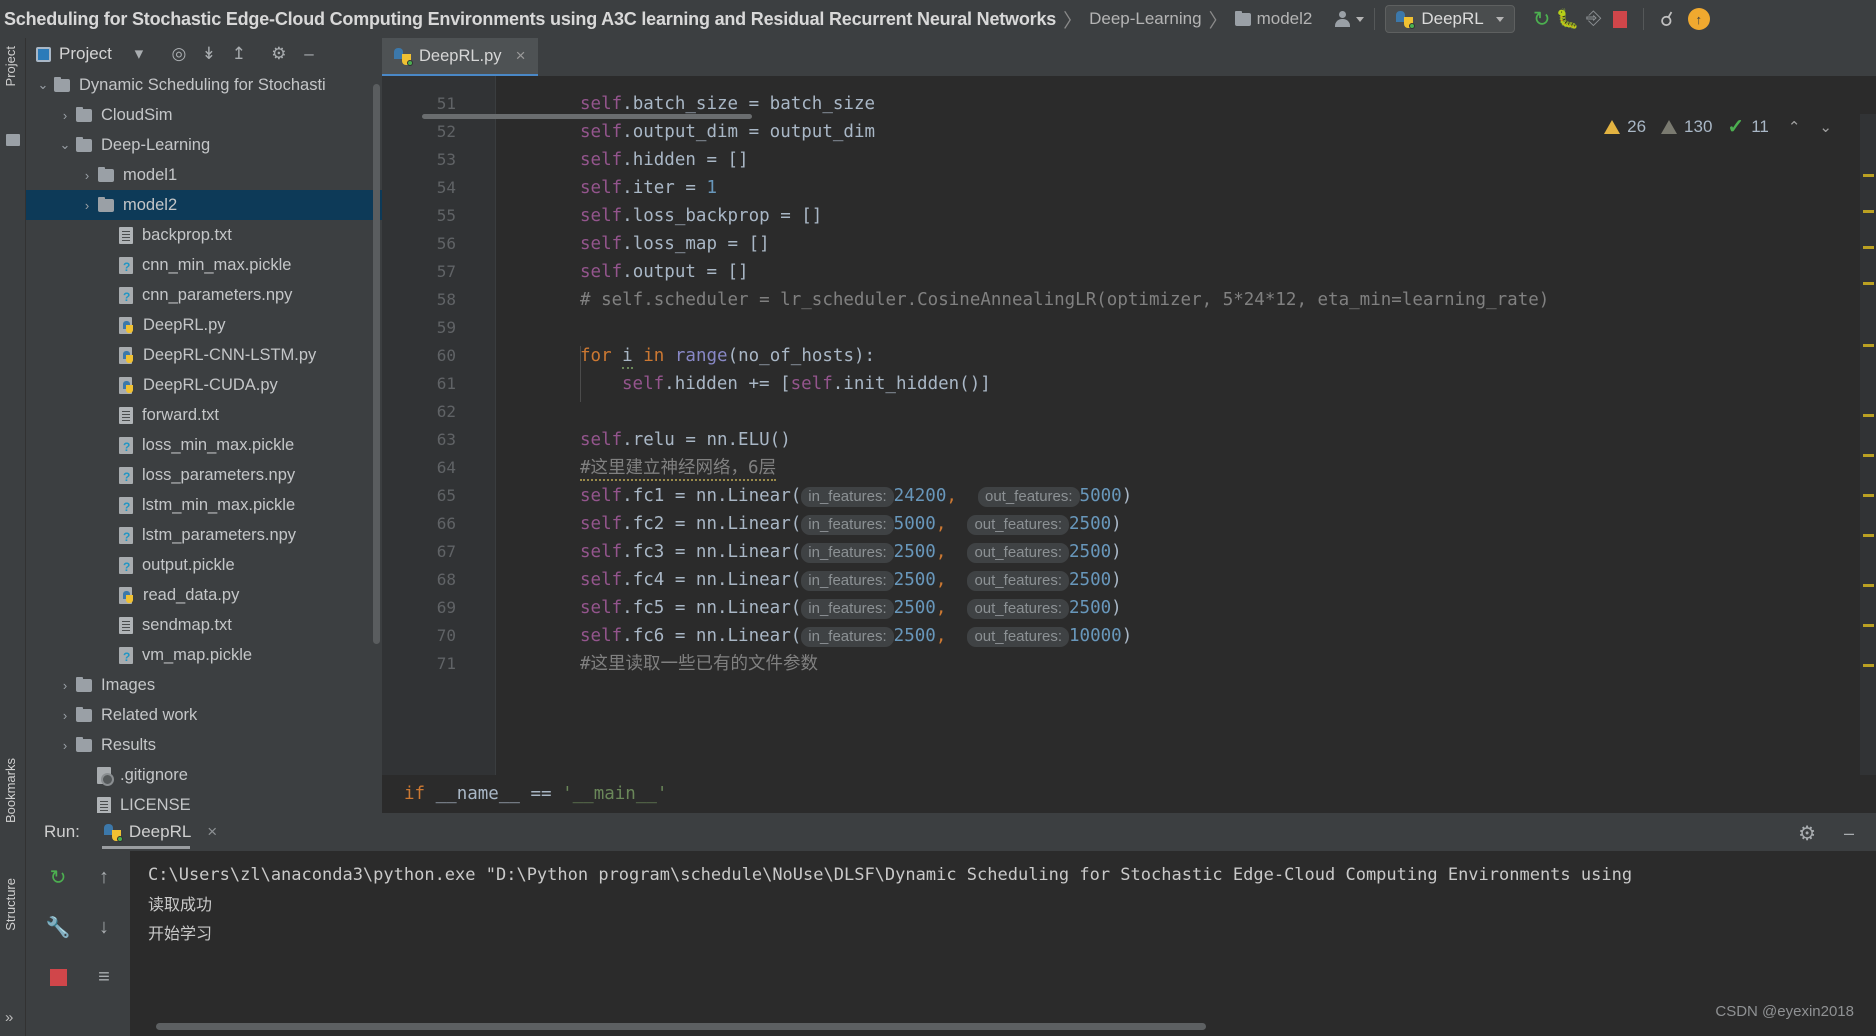  What do you see at coordinates (204, 595) in the screenshot?
I see `tree-item: read_data.py` at bounding box center [204, 595].